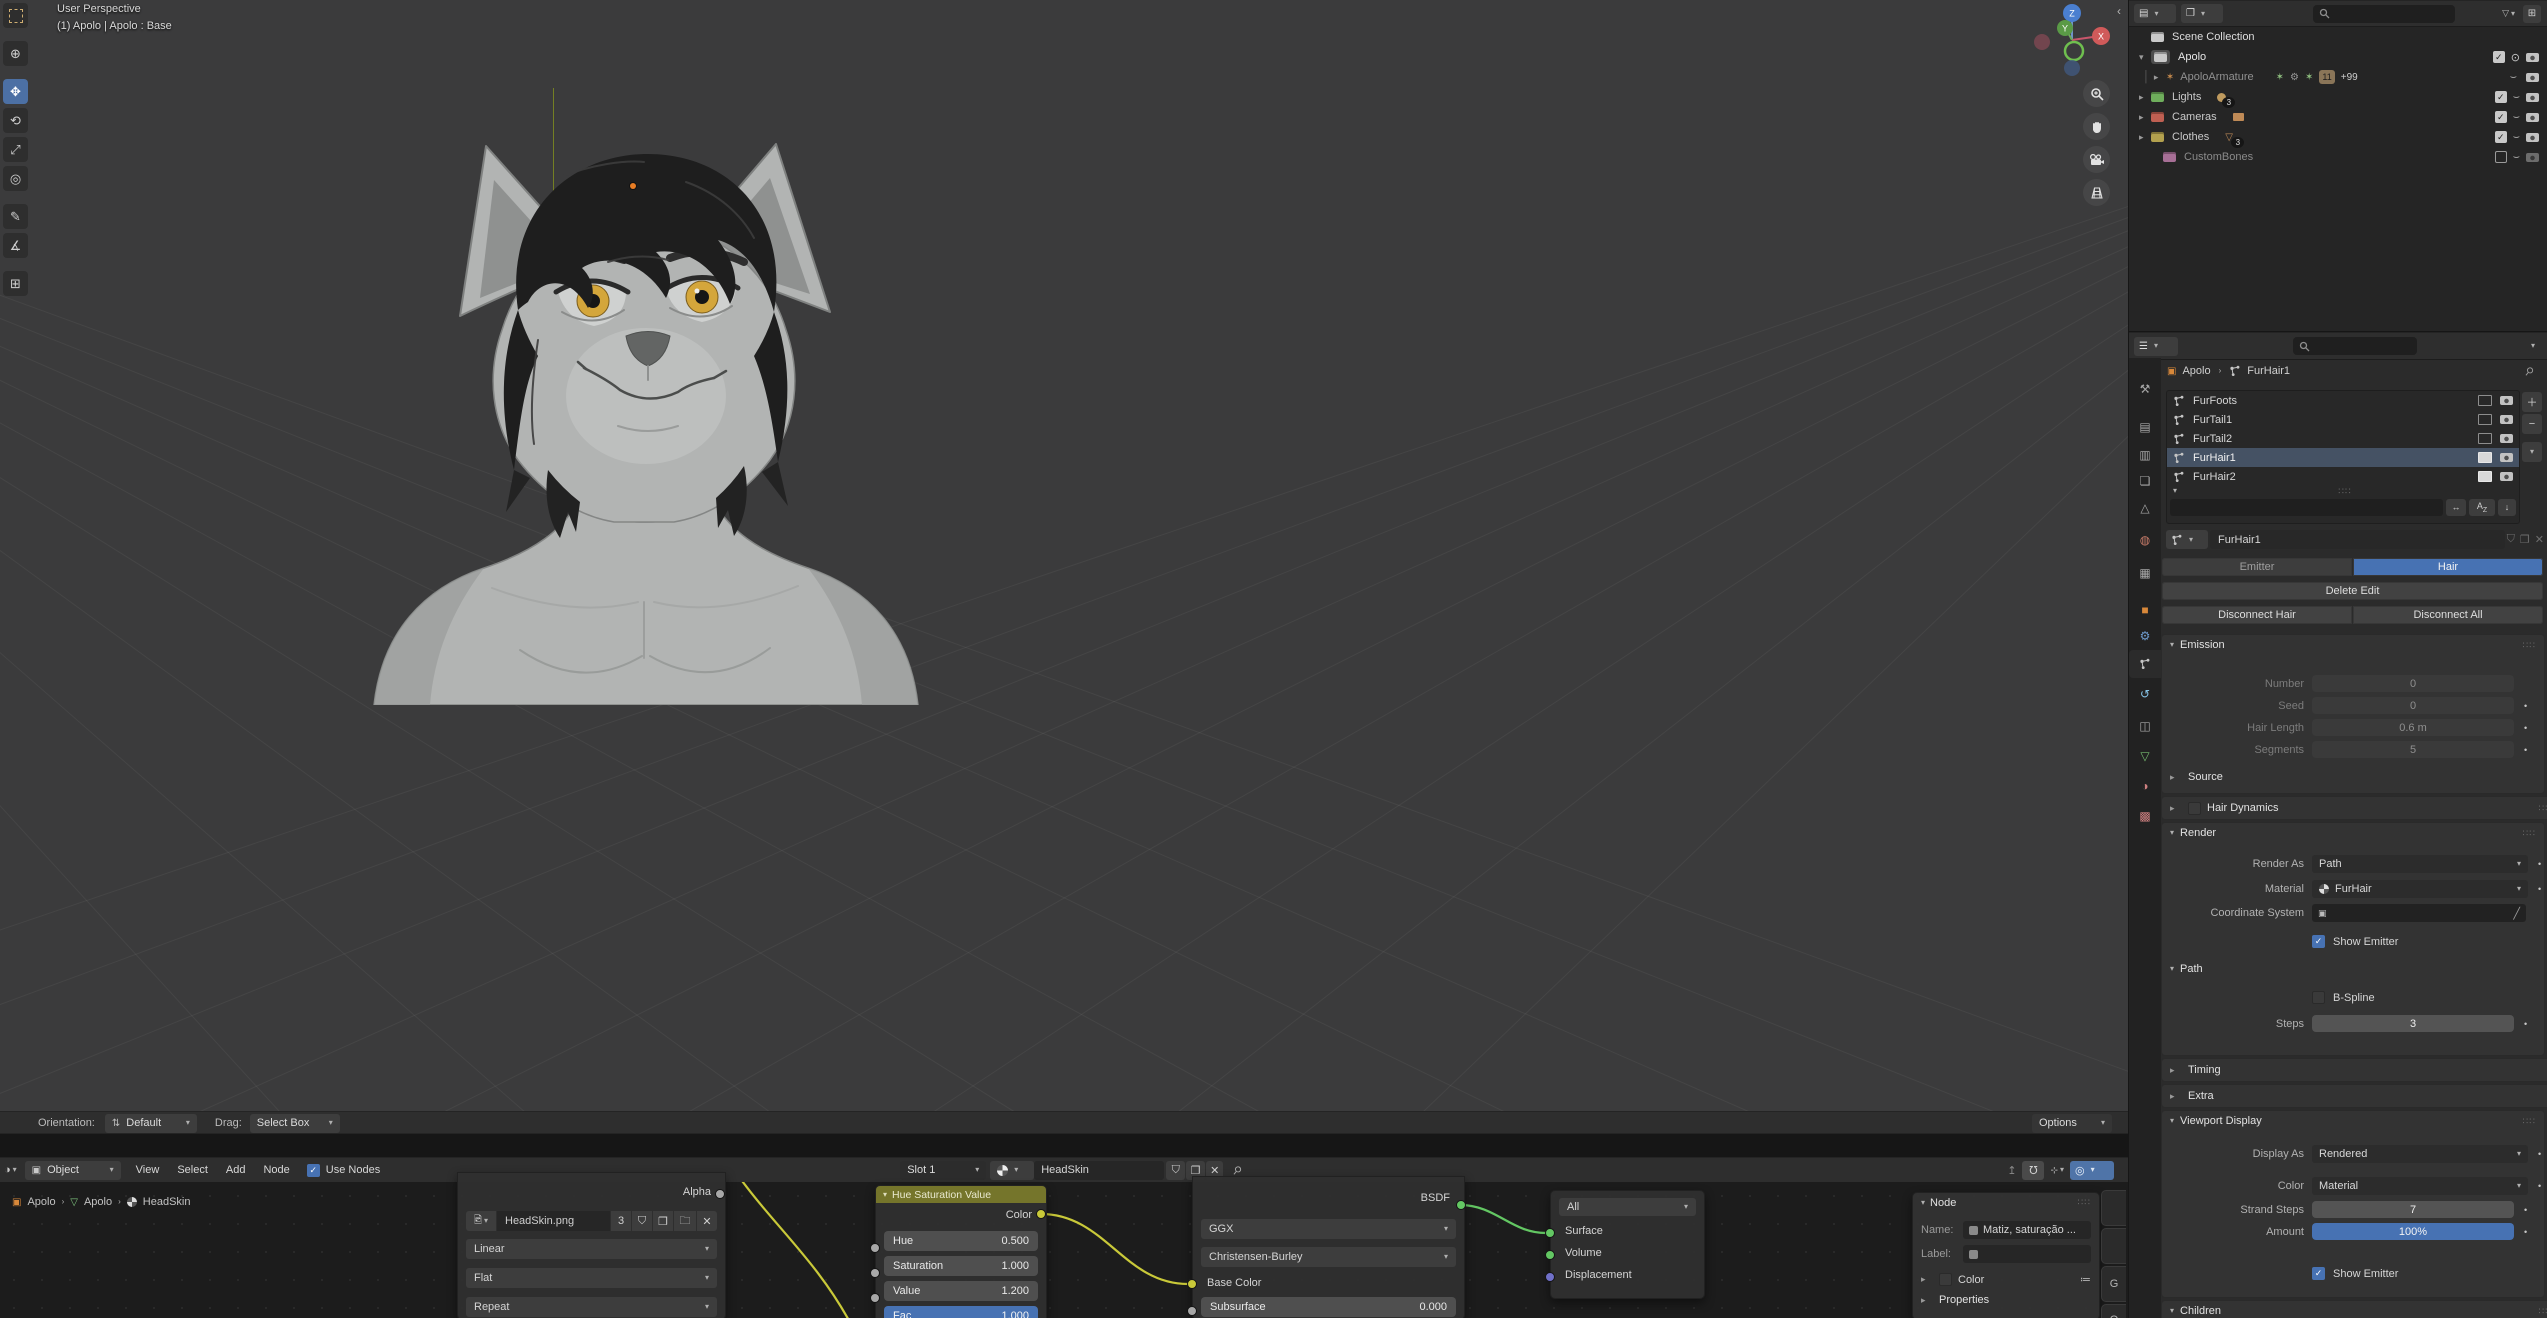 Image resolution: width=2547 pixels, height=1318 pixels. Describe the element at coordinates (2532, 424) in the screenshot. I see `remove-particle-system-button: −` at that location.